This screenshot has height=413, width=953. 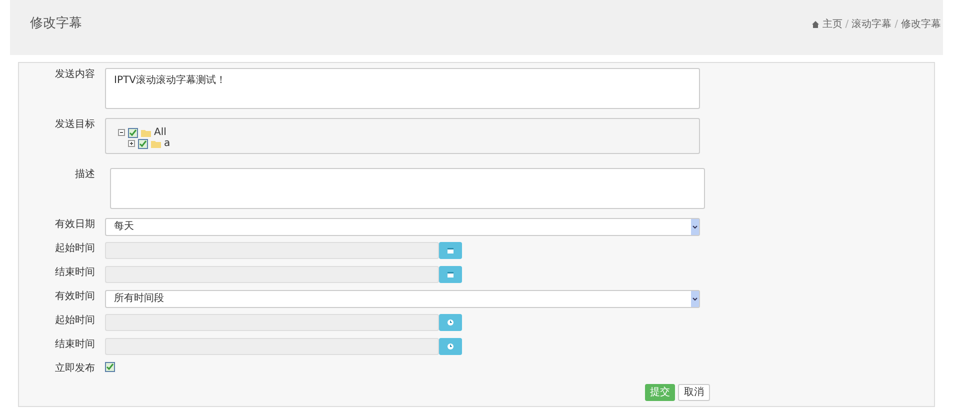 I want to click on cancel-button: 取消, so click(x=694, y=392).